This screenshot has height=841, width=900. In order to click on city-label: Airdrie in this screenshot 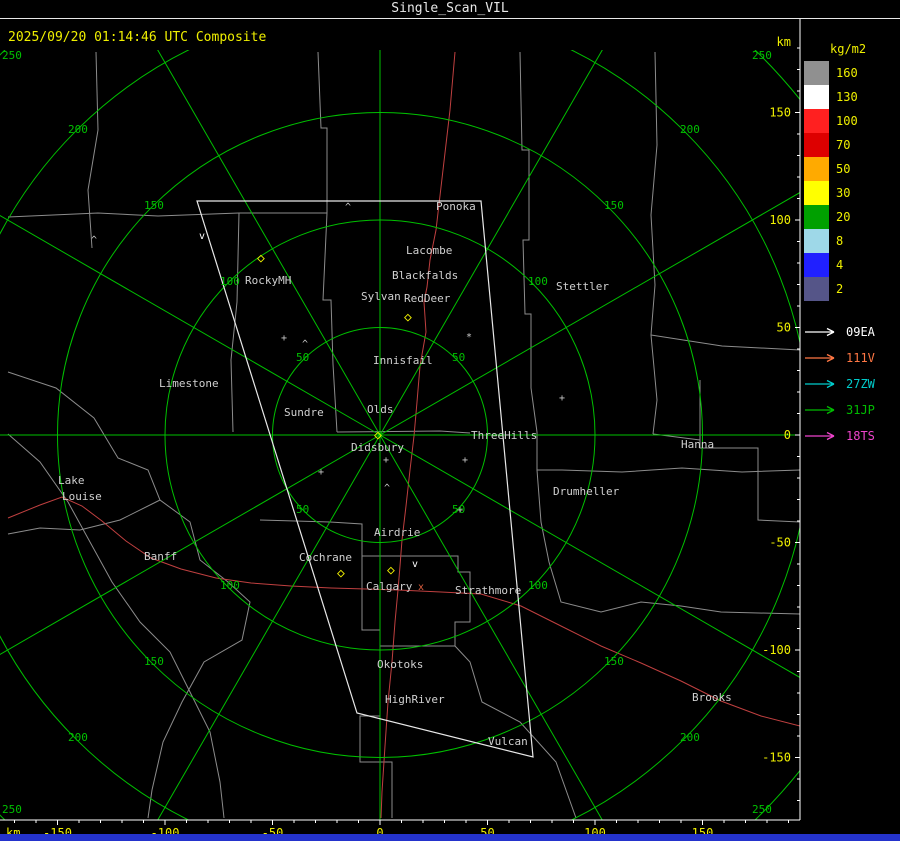, I will do `click(397, 532)`.